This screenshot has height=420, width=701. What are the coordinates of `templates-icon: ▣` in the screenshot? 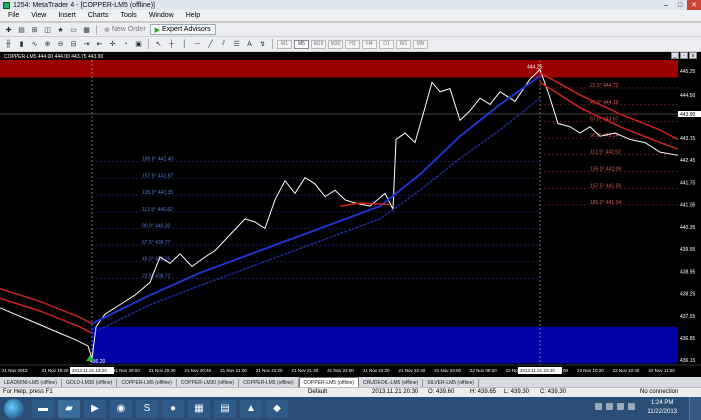 It's located at (138, 44).